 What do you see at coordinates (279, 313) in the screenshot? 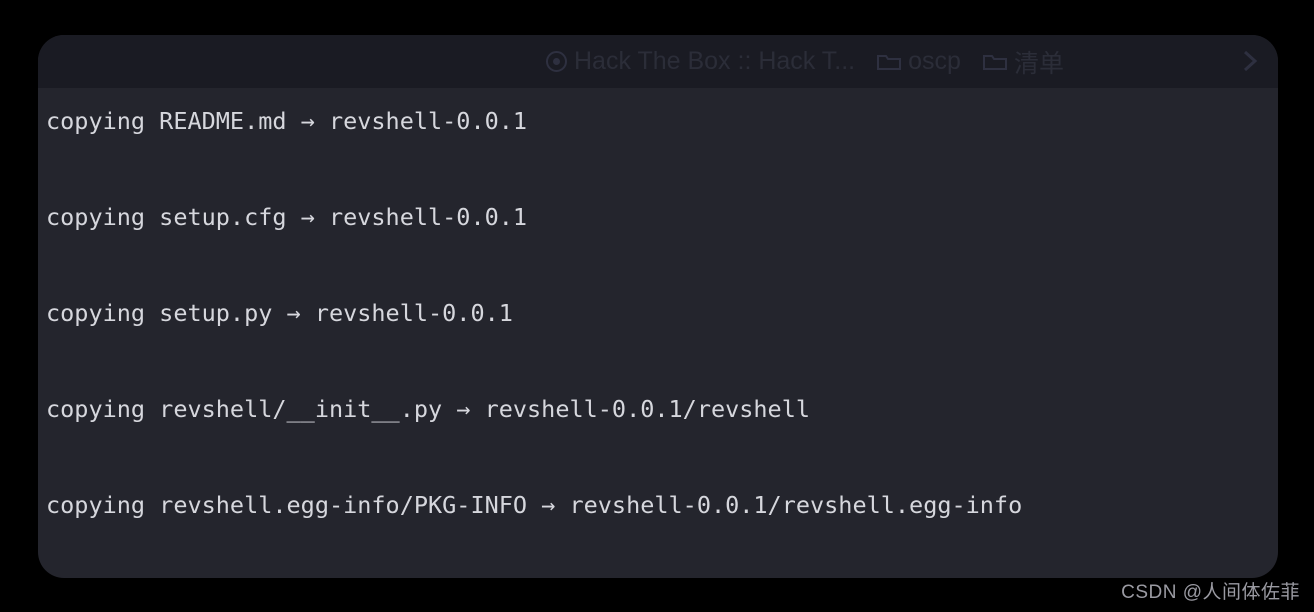
I see `terminal-line: copying setup.py → revshell-0.0.1` at bounding box center [279, 313].